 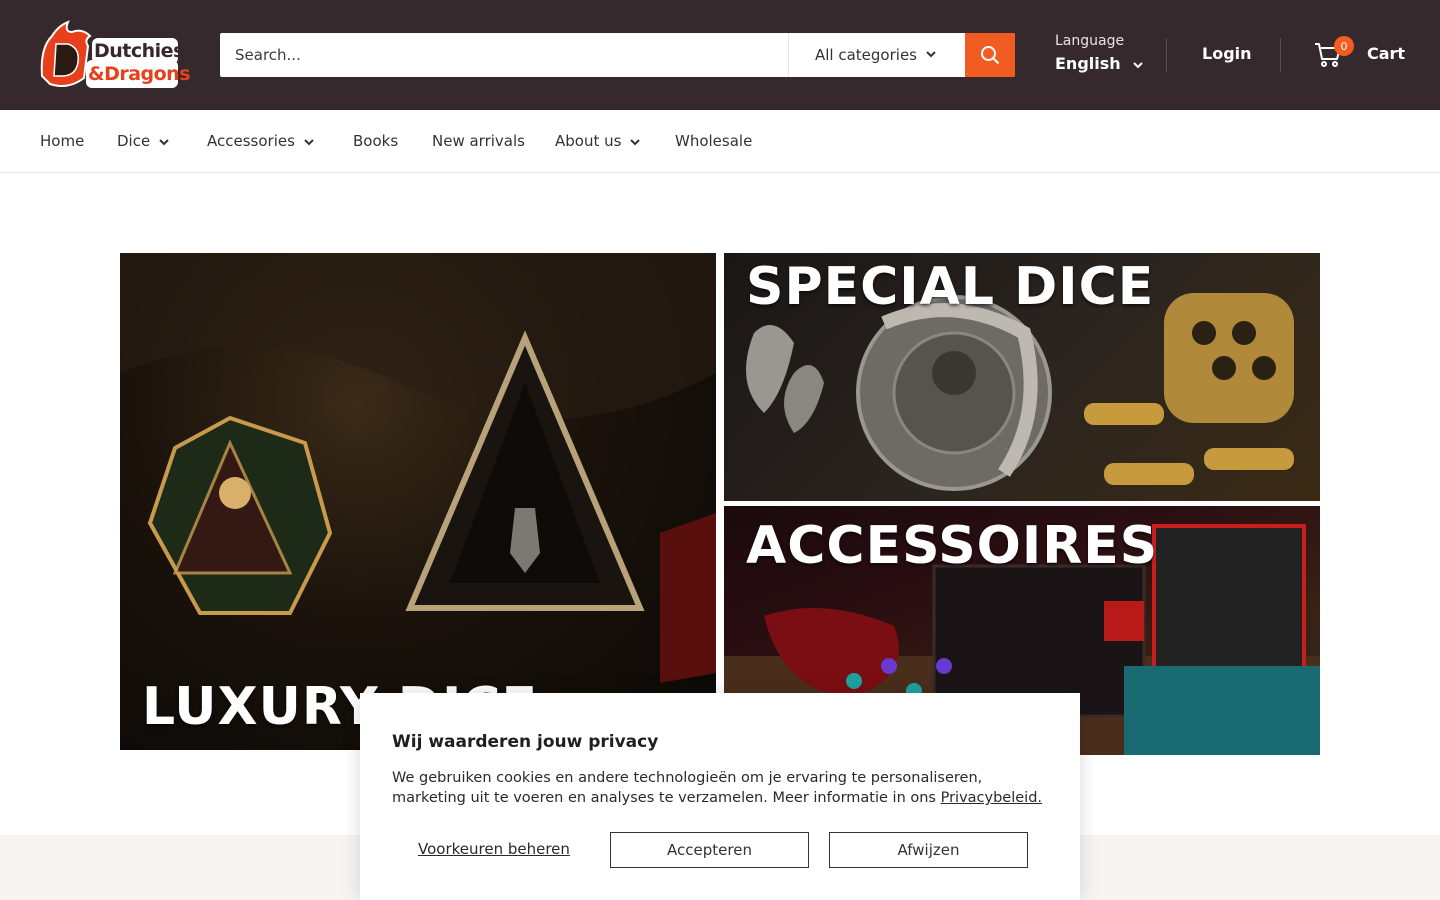 I want to click on language-value: English, so click(x=1088, y=63).